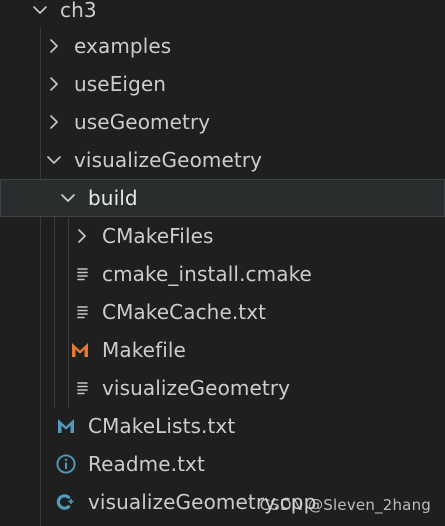 The width and height of the screenshot is (445, 526). Describe the element at coordinates (66, 464) in the screenshot. I see `info-icon` at that location.